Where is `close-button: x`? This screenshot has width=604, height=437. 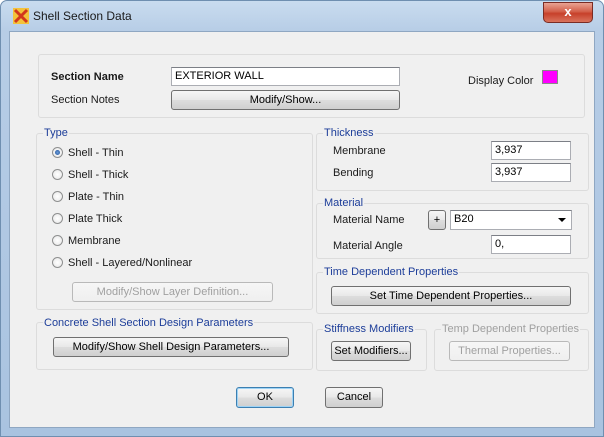
close-button: x is located at coordinates (568, 12).